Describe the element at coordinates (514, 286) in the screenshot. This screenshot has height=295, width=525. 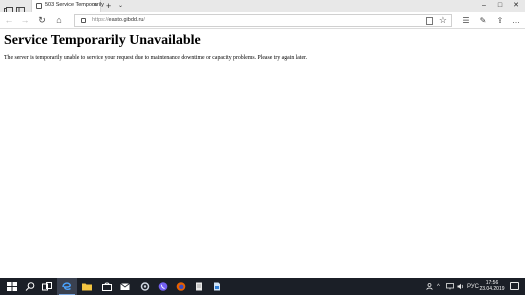
I see `action-center-icon` at that location.